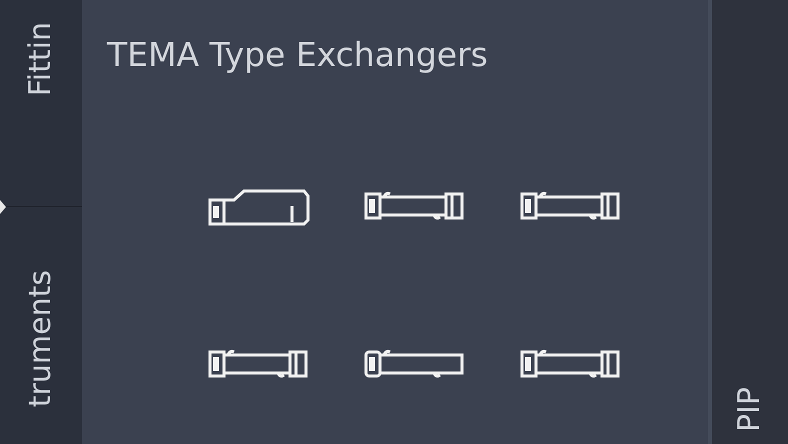 This screenshot has width=788, height=444. Describe the element at coordinates (41, 339) in the screenshot. I see `palette-tab: truments` at that location.